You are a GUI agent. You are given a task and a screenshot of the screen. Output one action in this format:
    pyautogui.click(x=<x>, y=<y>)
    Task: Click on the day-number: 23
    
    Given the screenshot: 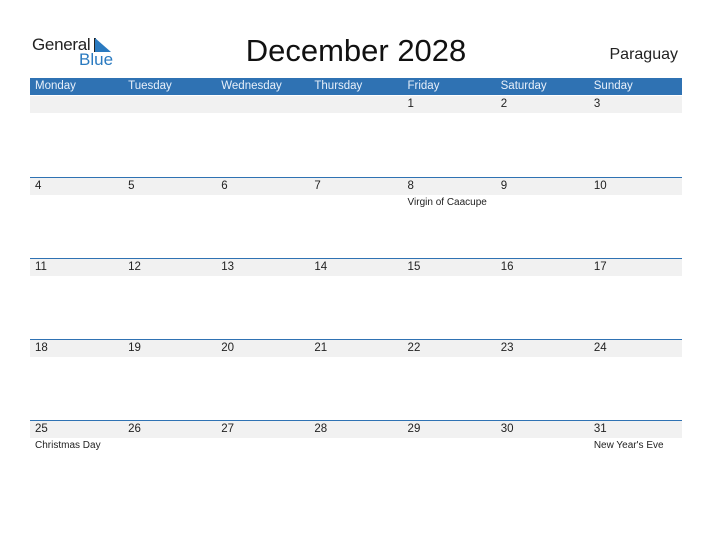 What is the action you would take?
    pyautogui.click(x=507, y=348)
    